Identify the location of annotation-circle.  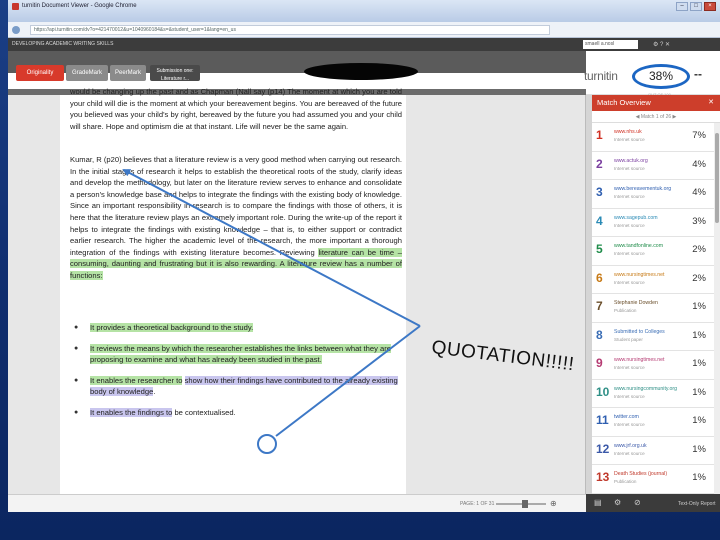
(267, 444).